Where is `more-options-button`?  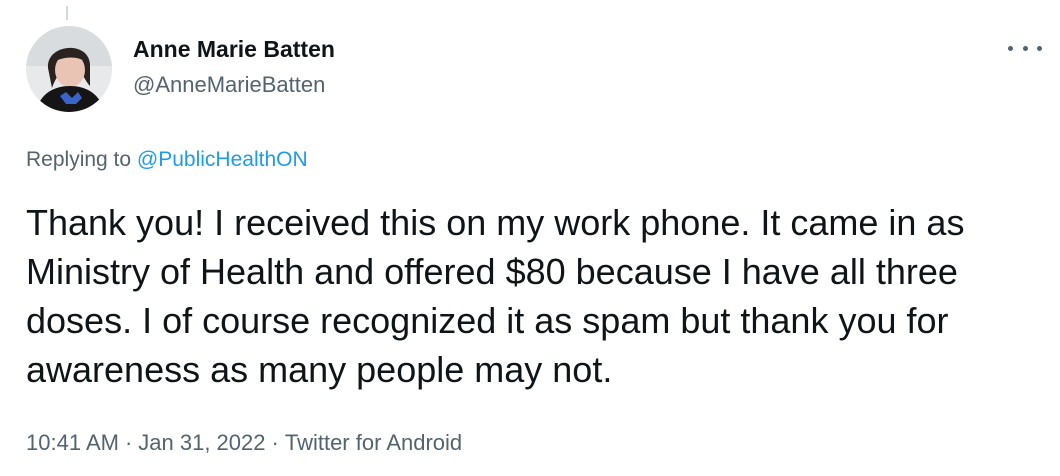
more-options-button is located at coordinates (1025, 48).